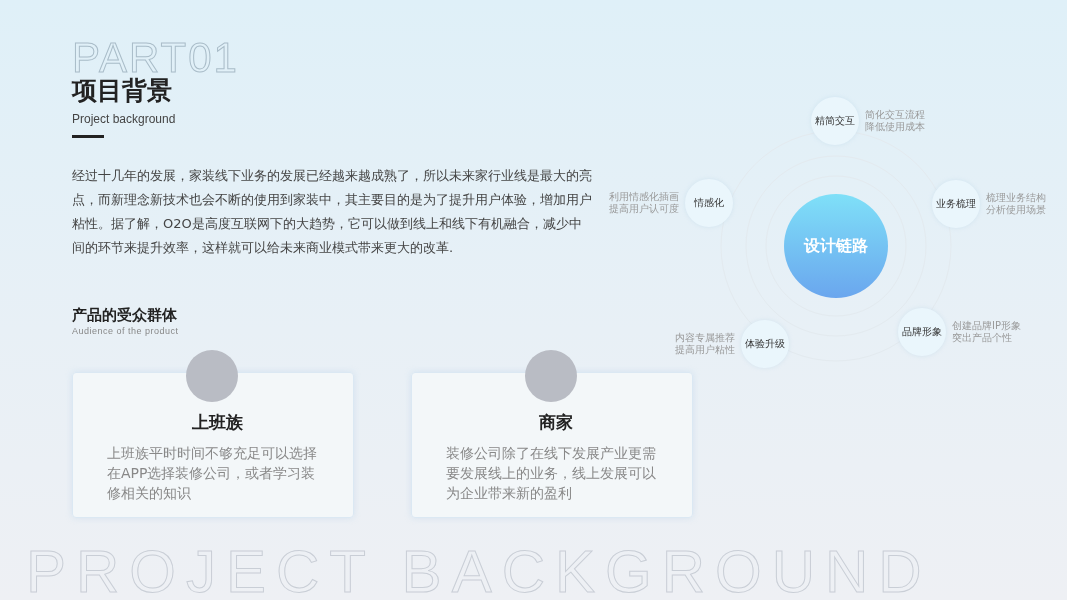  I want to click on node-circle: 品牌形象, so click(922, 332).